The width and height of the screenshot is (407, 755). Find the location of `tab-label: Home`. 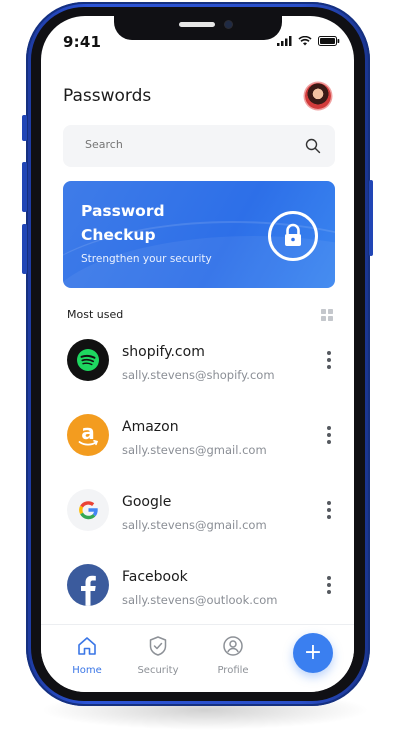

tab-label: Home is located at coordinates (87, 670).